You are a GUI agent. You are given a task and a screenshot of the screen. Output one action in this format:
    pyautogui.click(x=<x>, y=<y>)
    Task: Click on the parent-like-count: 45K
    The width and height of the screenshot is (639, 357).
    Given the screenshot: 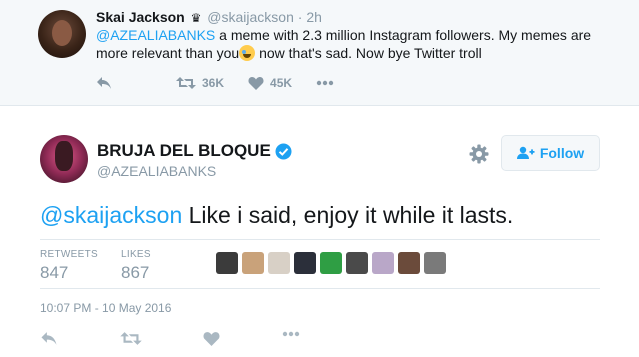 What is the action you would take?
    pyautogui.click(x=281, y=83)
    